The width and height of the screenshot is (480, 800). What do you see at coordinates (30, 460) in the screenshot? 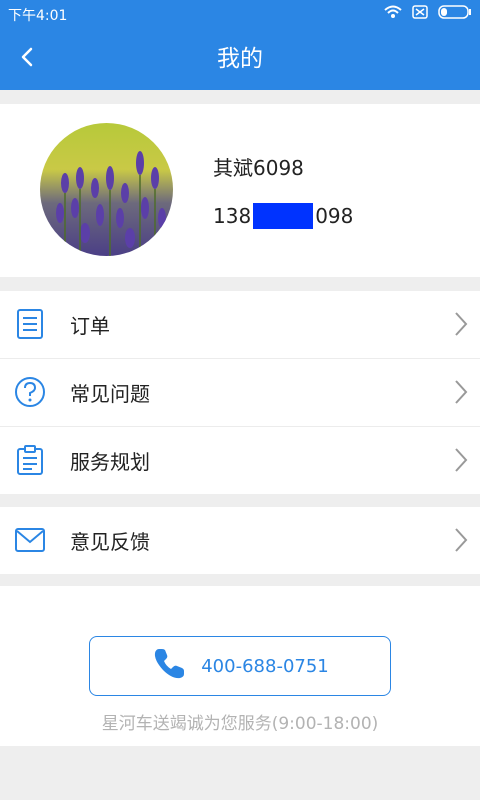
I see `clipboard-icon` at bounding box center [30, 460].